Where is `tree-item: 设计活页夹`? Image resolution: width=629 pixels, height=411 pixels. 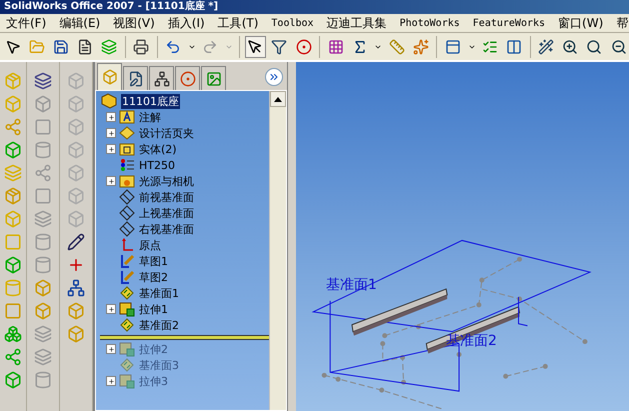 tree-item: 设计活页夹 is located at coordinates (166, 133).